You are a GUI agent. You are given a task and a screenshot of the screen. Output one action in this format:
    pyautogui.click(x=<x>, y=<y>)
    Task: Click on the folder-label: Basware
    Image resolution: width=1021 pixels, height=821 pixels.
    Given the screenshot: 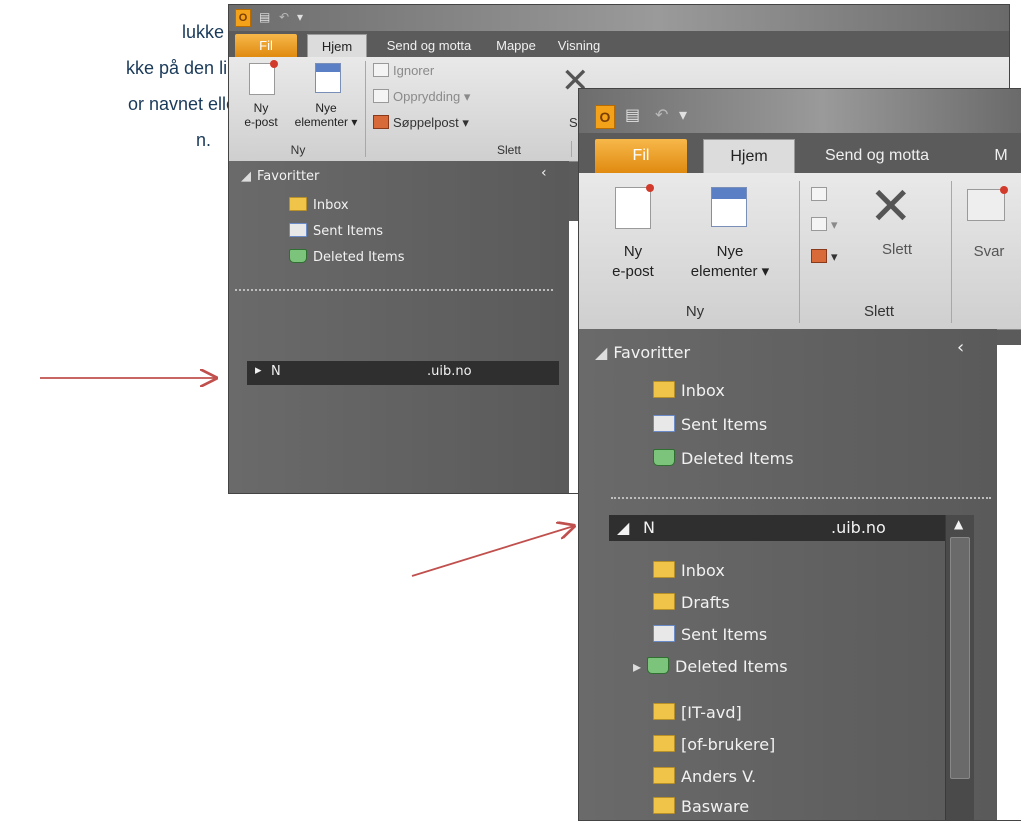 What is the action you would take?
    pyautogui.click(x=715, y=806)
    